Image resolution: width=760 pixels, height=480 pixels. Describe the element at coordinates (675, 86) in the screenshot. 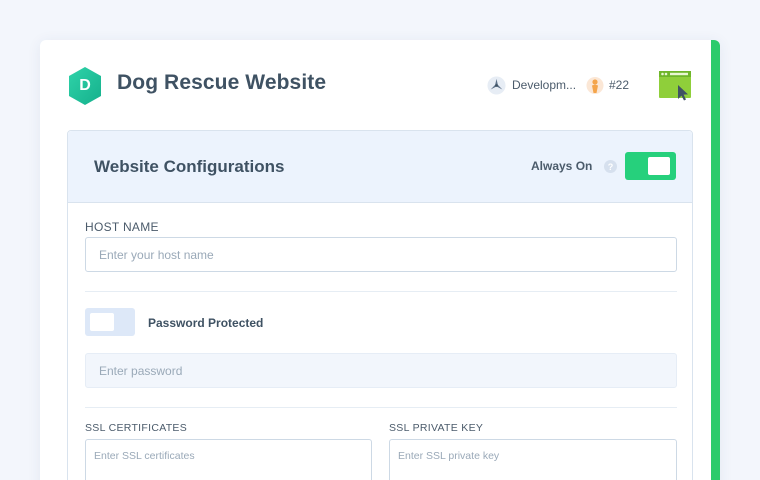

I see `browser-window-icon` at that location.